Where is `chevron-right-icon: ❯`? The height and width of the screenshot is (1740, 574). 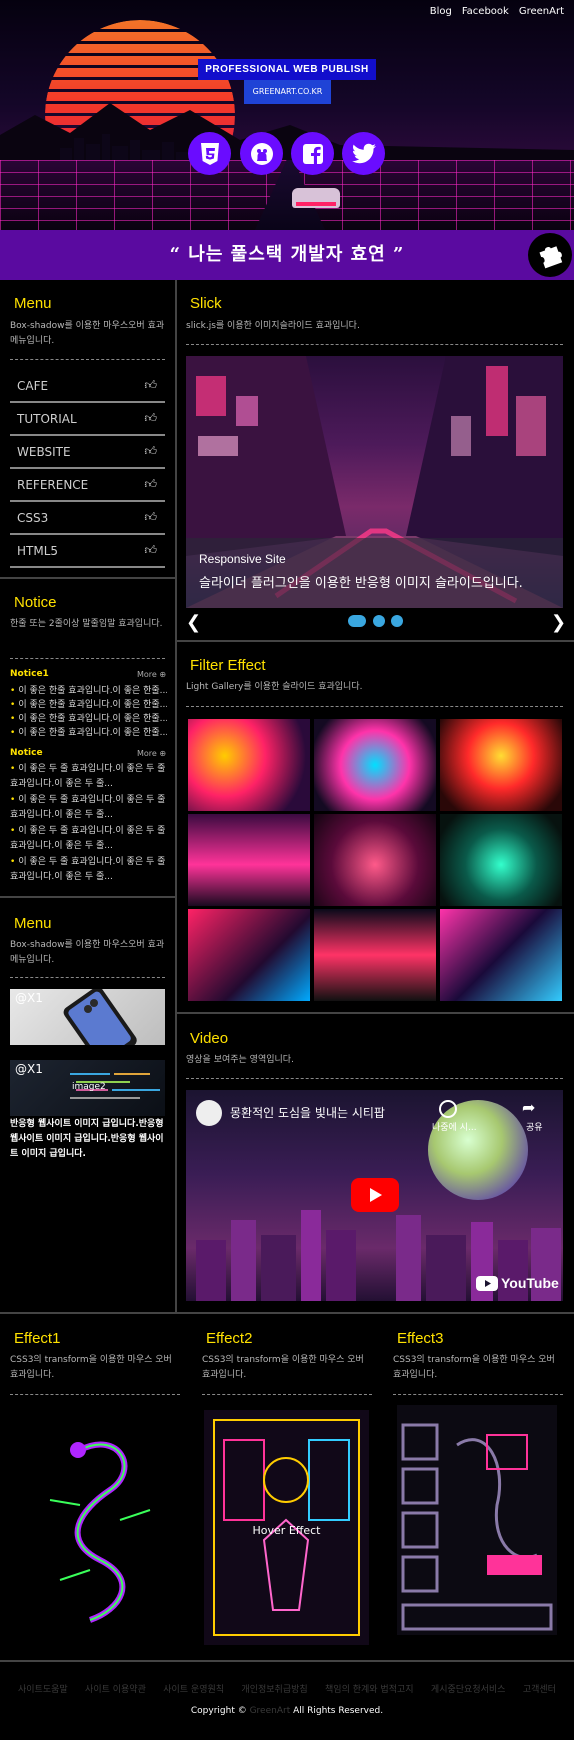 chevron-right-icon: ❯ is located at coordinates (558, 622).